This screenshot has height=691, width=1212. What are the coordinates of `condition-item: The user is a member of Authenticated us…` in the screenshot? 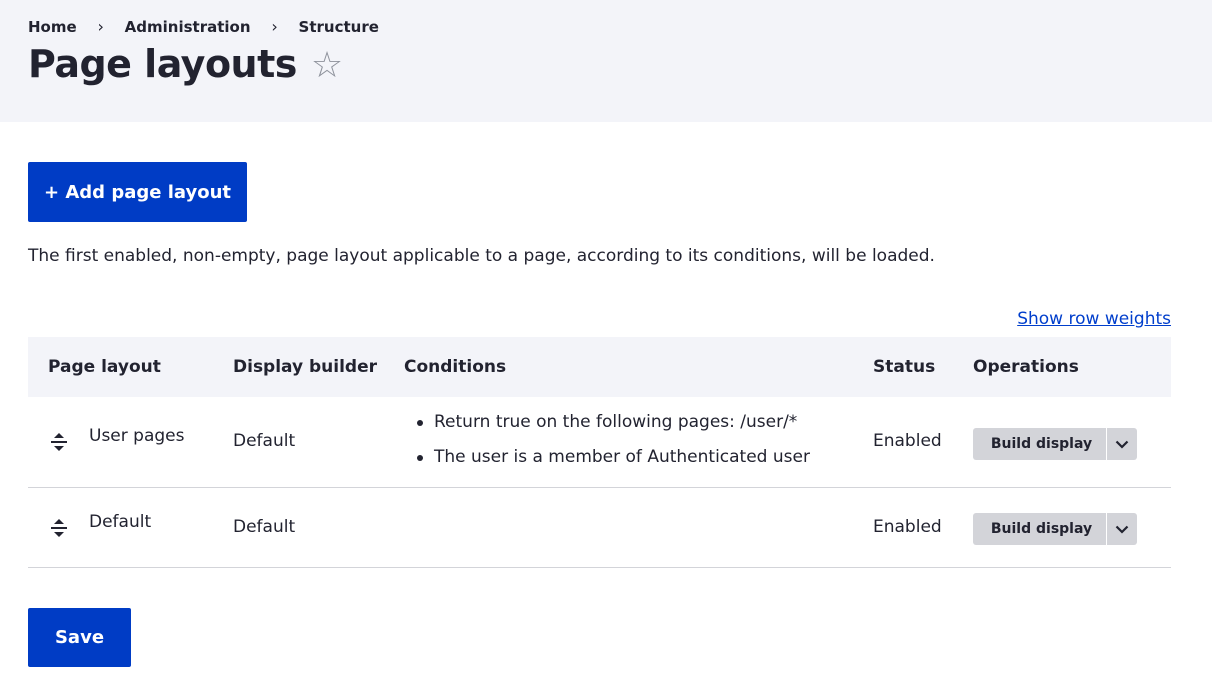 It's located at (607, 457).